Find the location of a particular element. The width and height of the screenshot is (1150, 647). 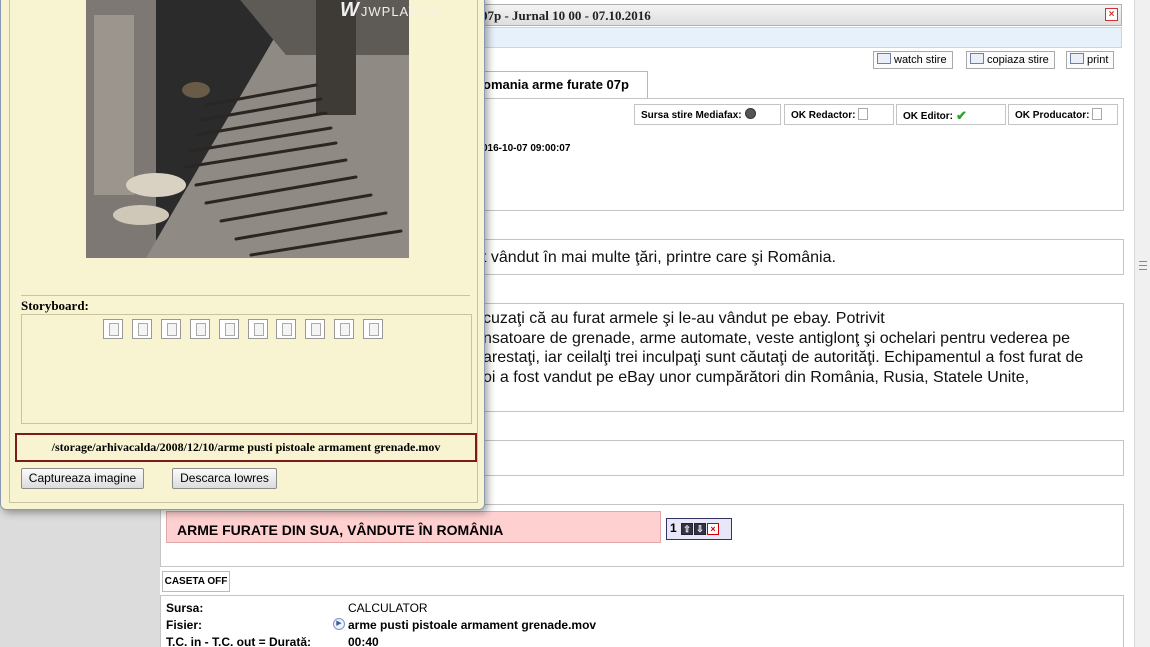

vertical-scrollbar is located at coordinates (1142, 323).